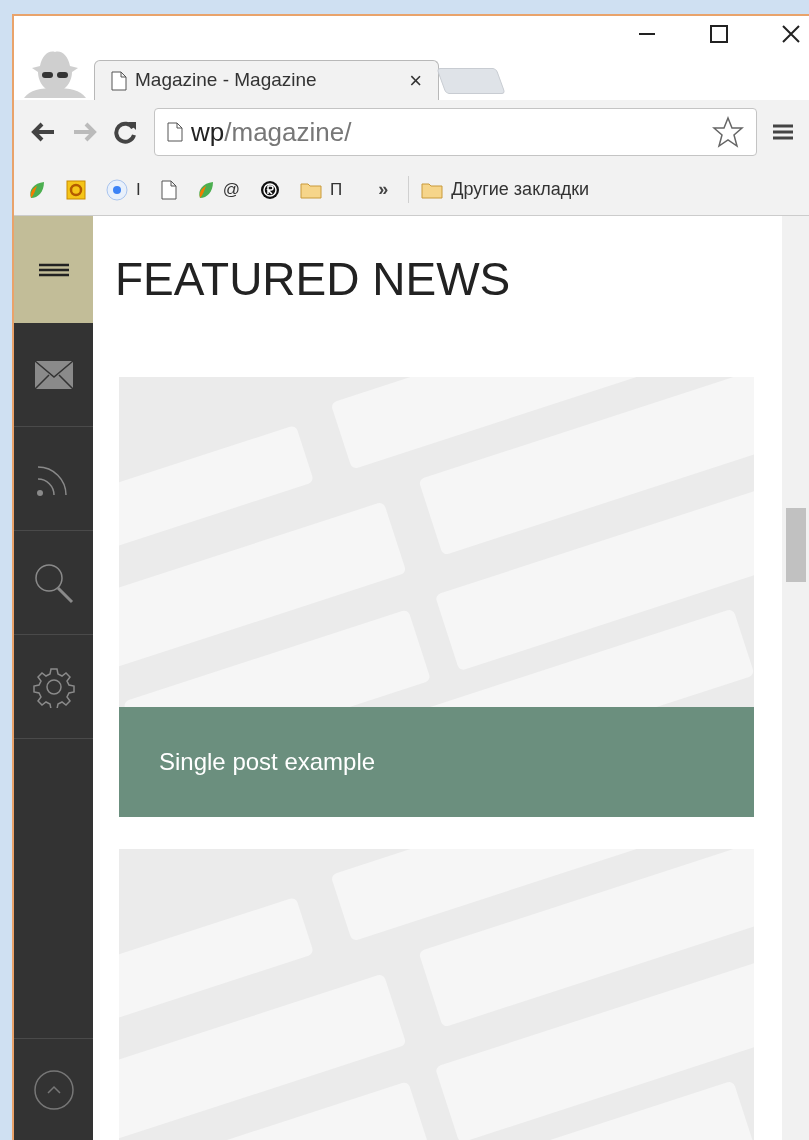 This screenshot has width=809, height=1140. I want to click on menu-button, so click(53, 269).